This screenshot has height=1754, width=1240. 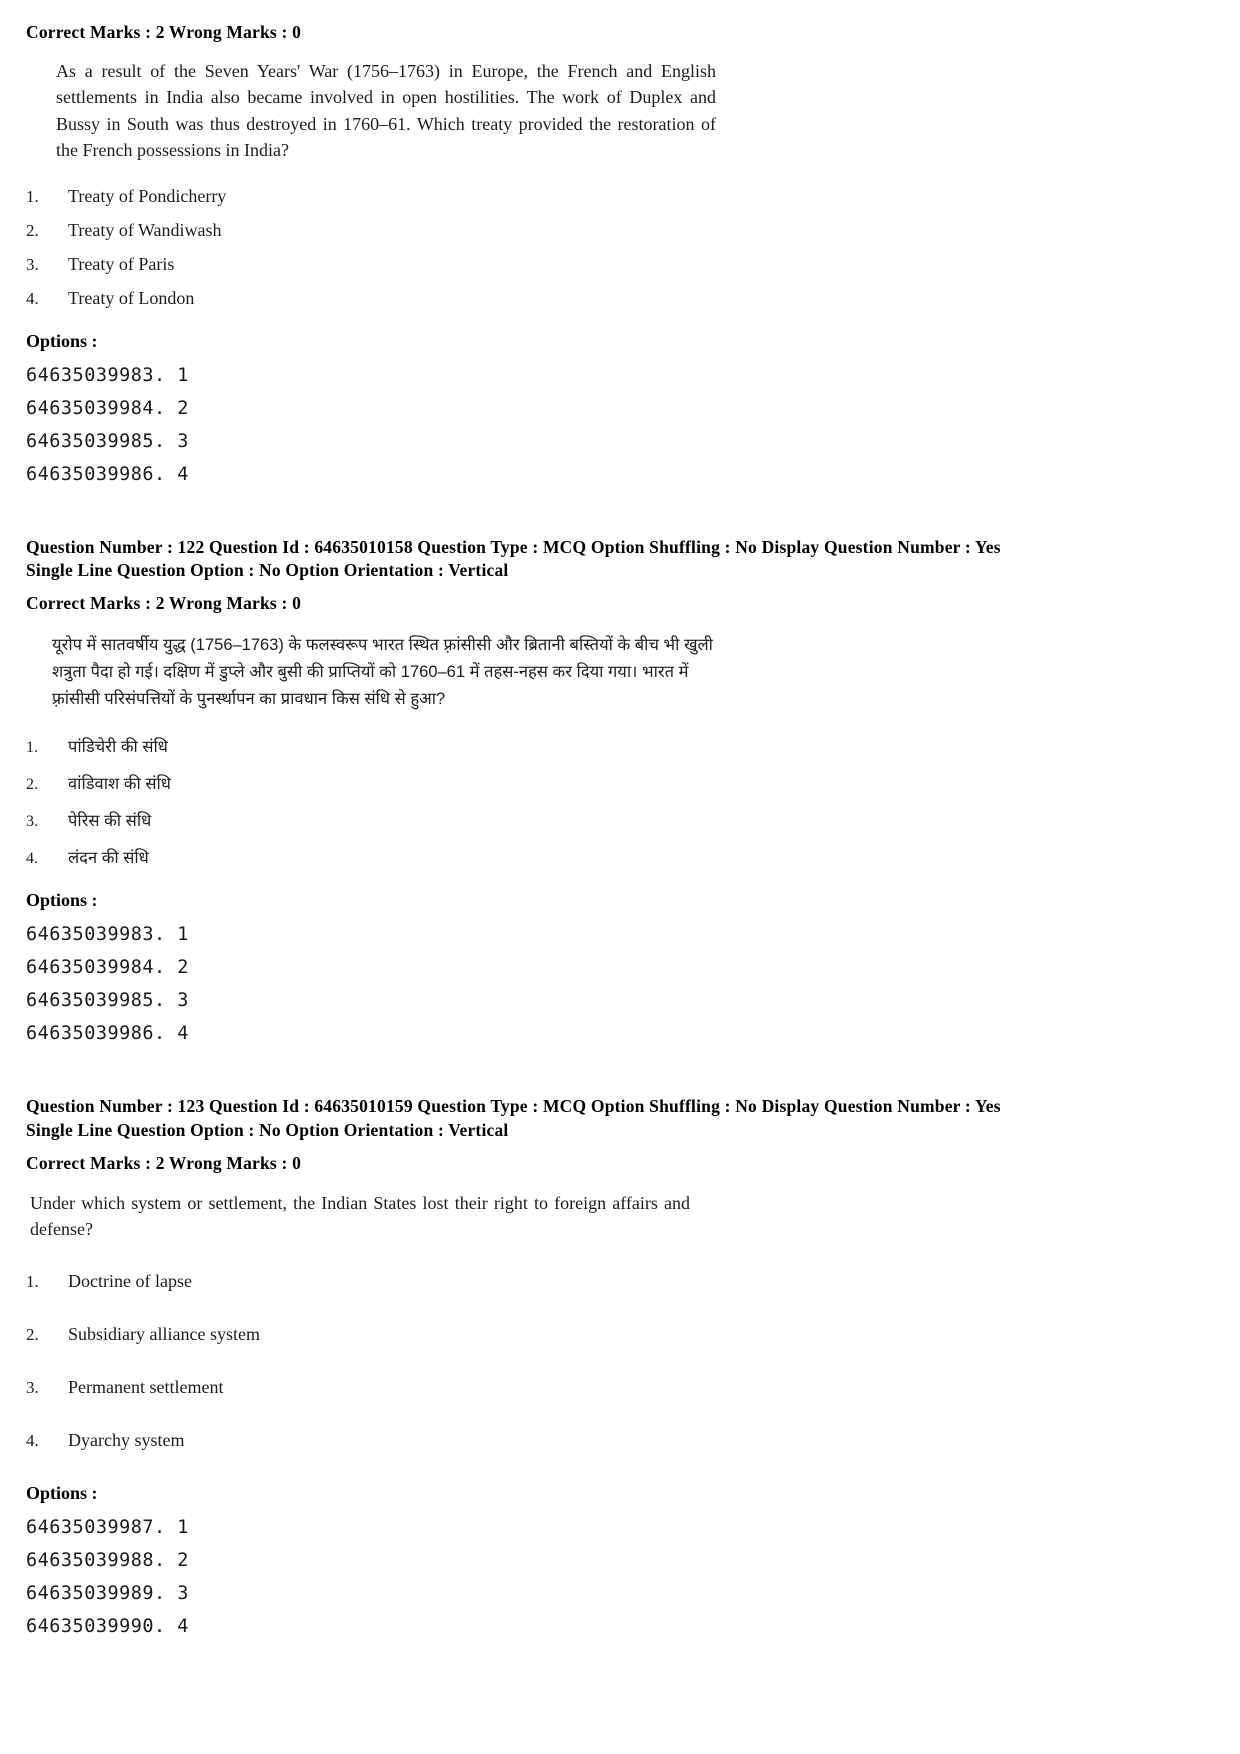 What do you see at coordinates (633, 1387) in the screenshot?
I see `choice-item: 3. Permanent settlement` at bounding box center [633, 1387].